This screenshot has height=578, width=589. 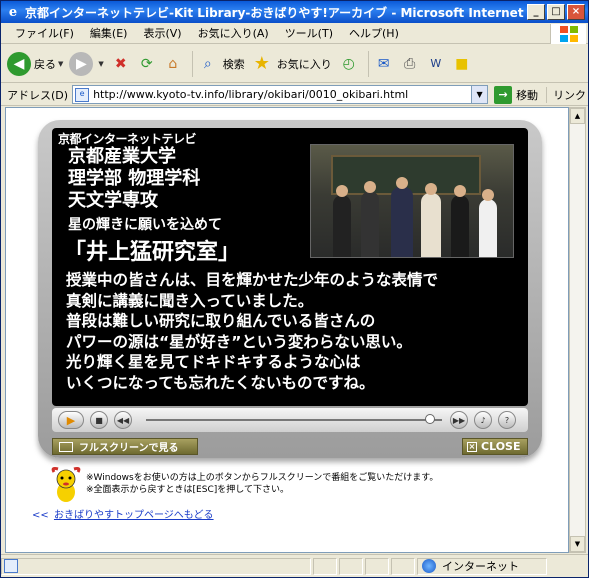 I want to click on back-button: ◀ 戻る ▼, so click(x=35, y=63).